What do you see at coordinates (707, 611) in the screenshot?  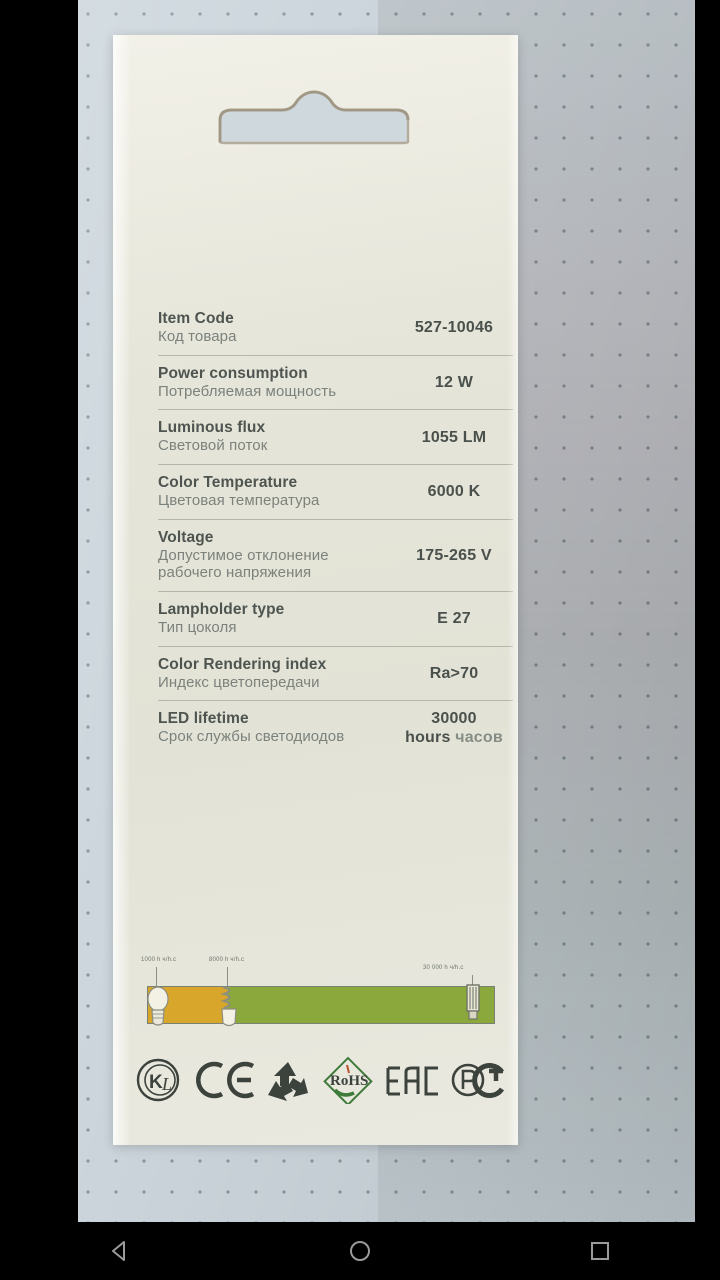 I see `letterbox-right` at bounding box center [707, 611].